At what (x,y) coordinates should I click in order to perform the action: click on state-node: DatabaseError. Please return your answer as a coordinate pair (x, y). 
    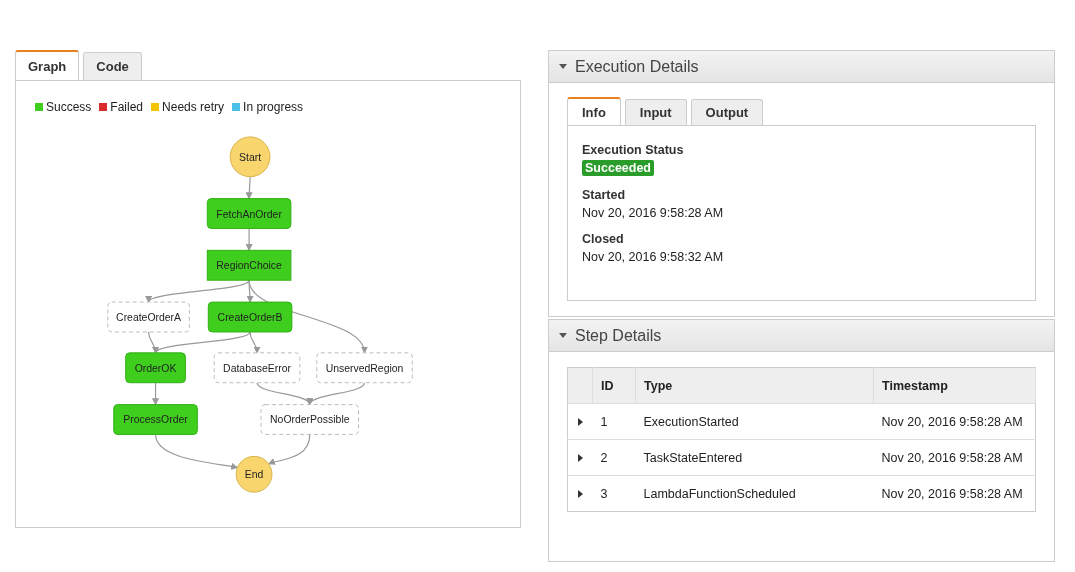
    Looking at the image, I should click on (257, 368).